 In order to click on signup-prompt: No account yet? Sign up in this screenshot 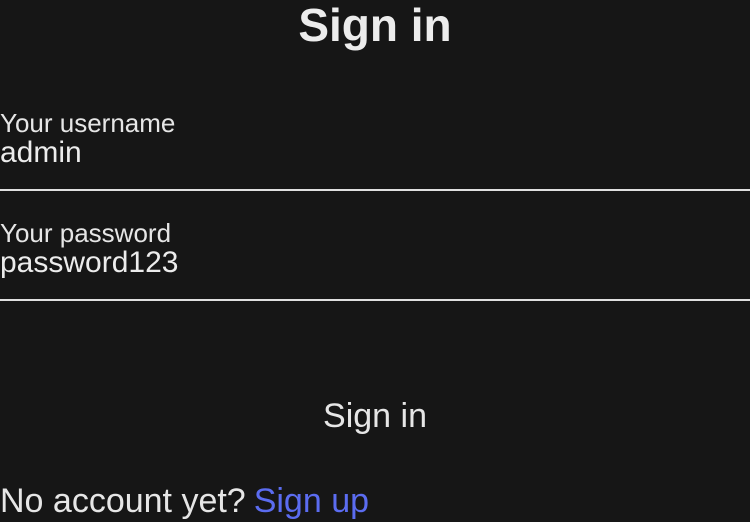, I will do `click(184, 501)`.